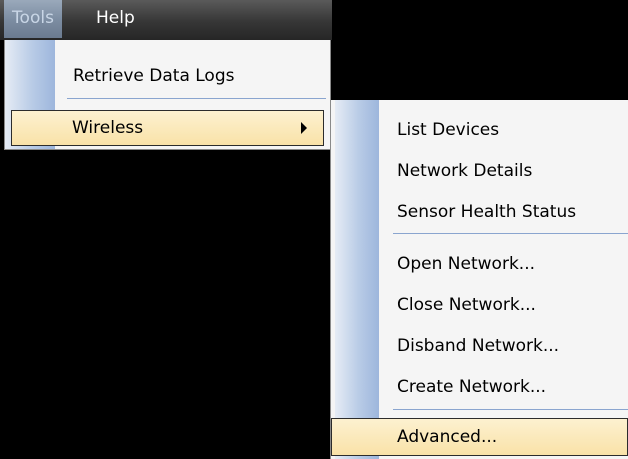 Image resolution: width=628 pixels, height=459 pixels. Describe the element at coordinates (465, 171) in the screenshot. I see `menu-item-label: Network Details` at that location.